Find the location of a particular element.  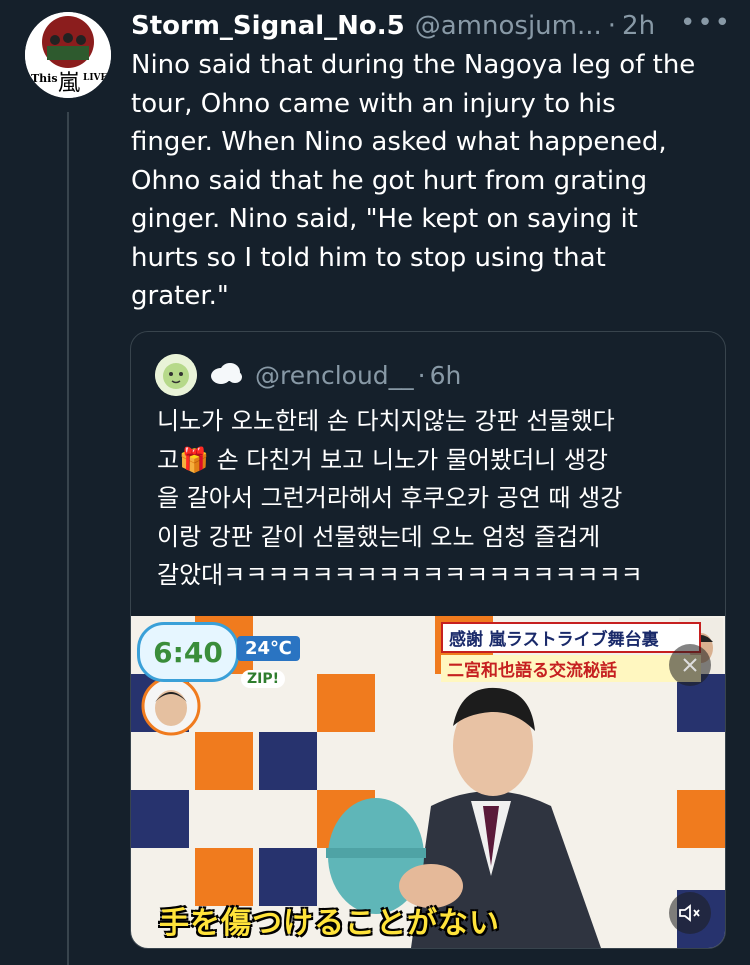

broadcast-time-badge: 6:40 is located at coordinates (188, 652).